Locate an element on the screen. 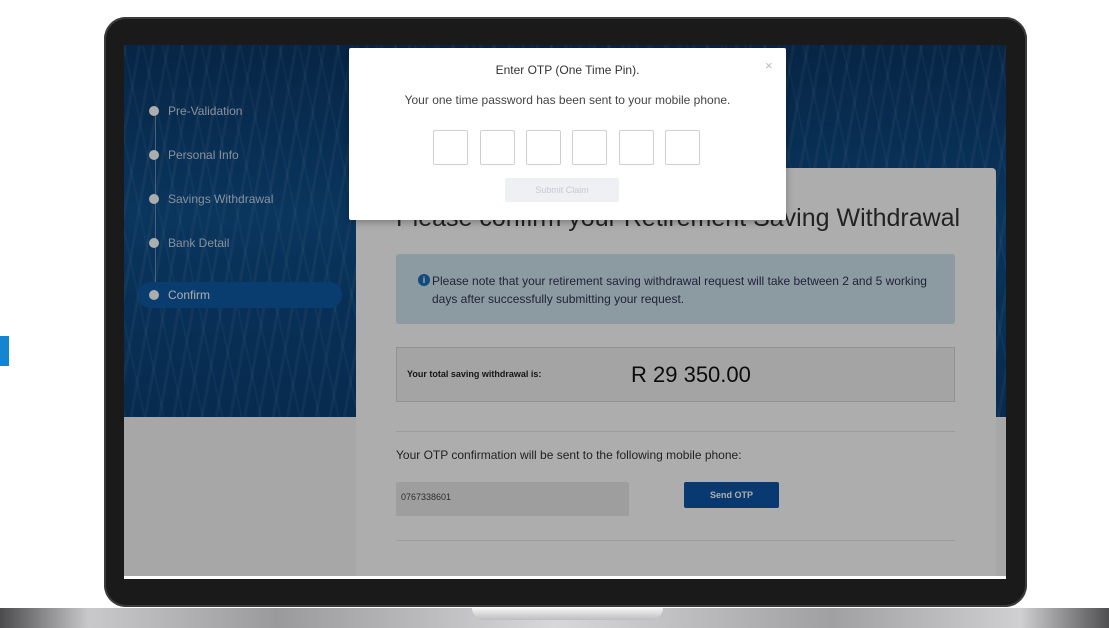 This screenshot has width=1109, height=628. accent-mark is located at coordinates (4, 351).